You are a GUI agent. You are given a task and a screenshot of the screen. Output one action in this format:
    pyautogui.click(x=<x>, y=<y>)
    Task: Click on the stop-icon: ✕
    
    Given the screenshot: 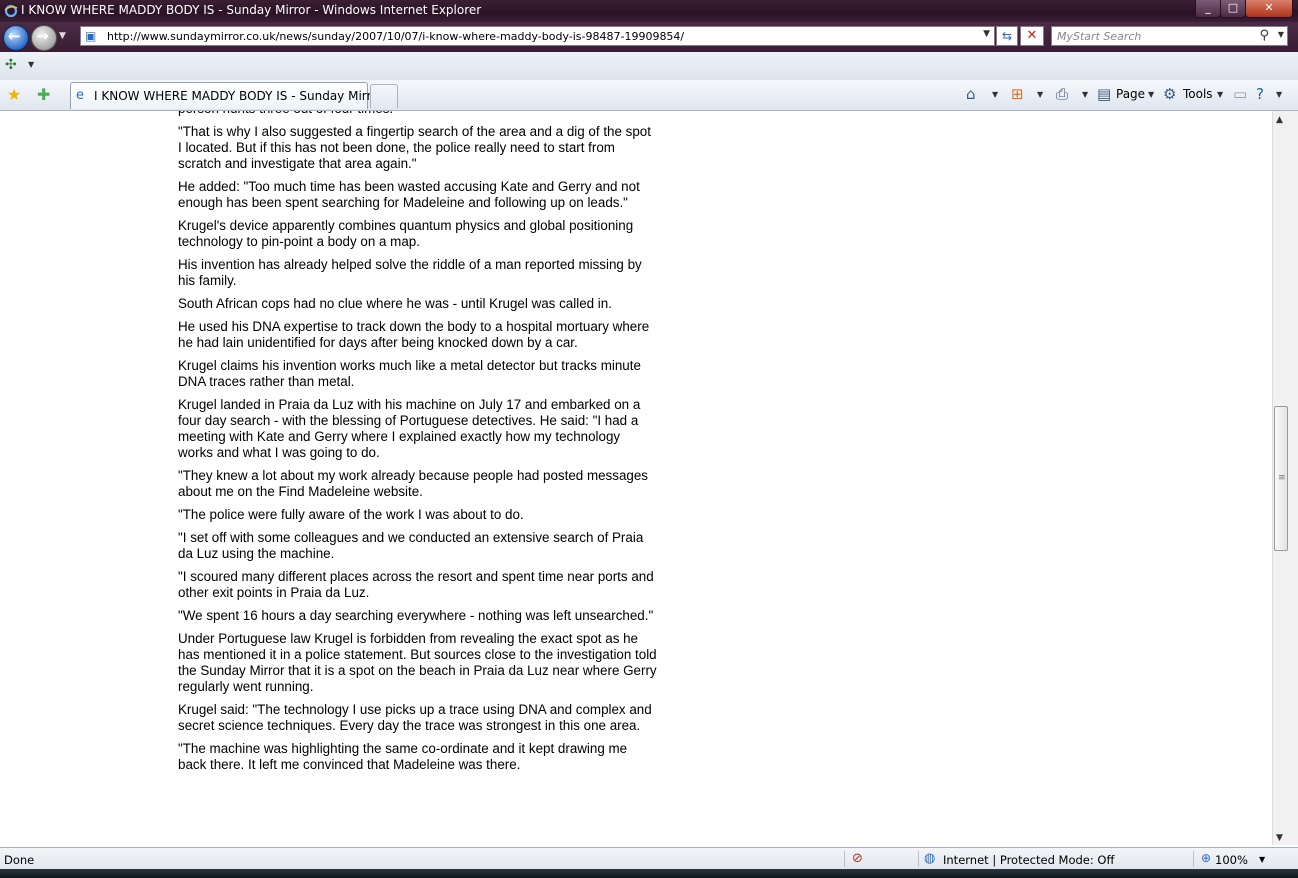 What is the action you would take?
    pyautogui.click(x=1032, y=35)
    